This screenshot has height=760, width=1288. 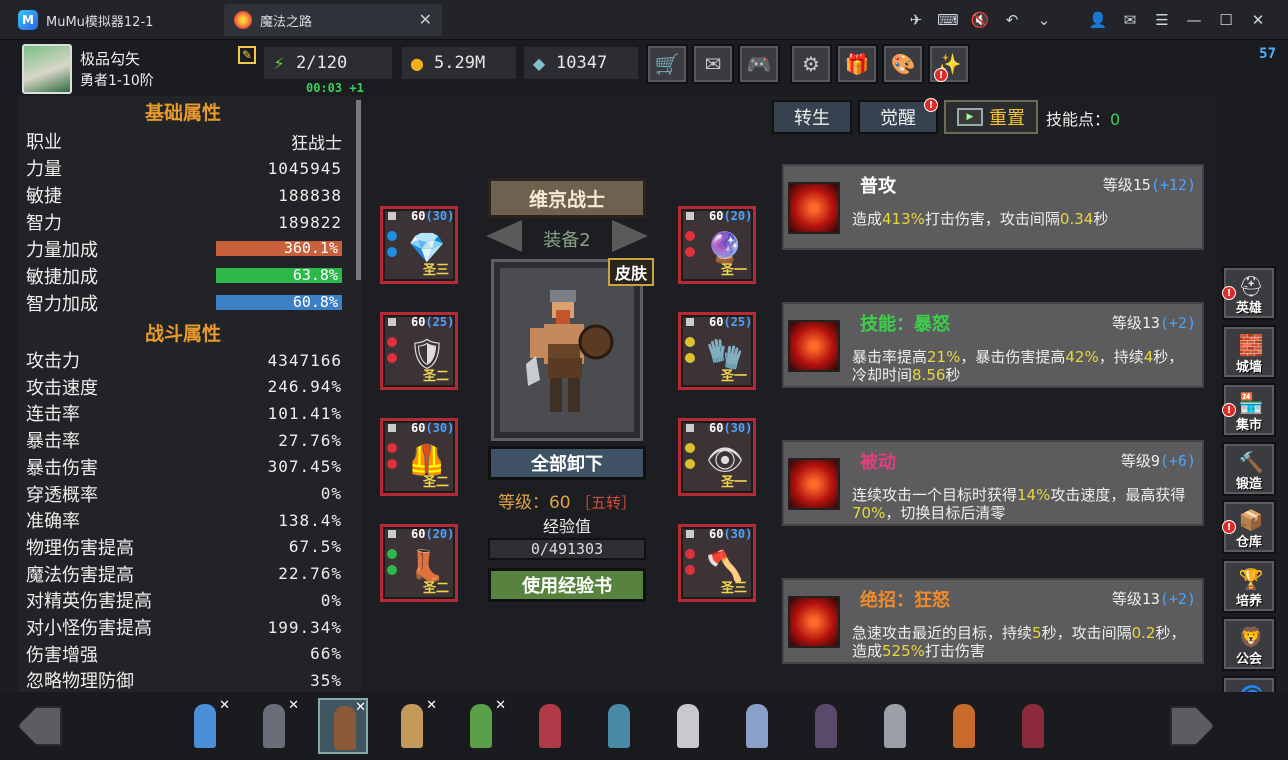 What do you see at coordinates (949, 64) in the screenshot?
I see `fireworks-button: ✨ !` at bounding box center [949, 64].